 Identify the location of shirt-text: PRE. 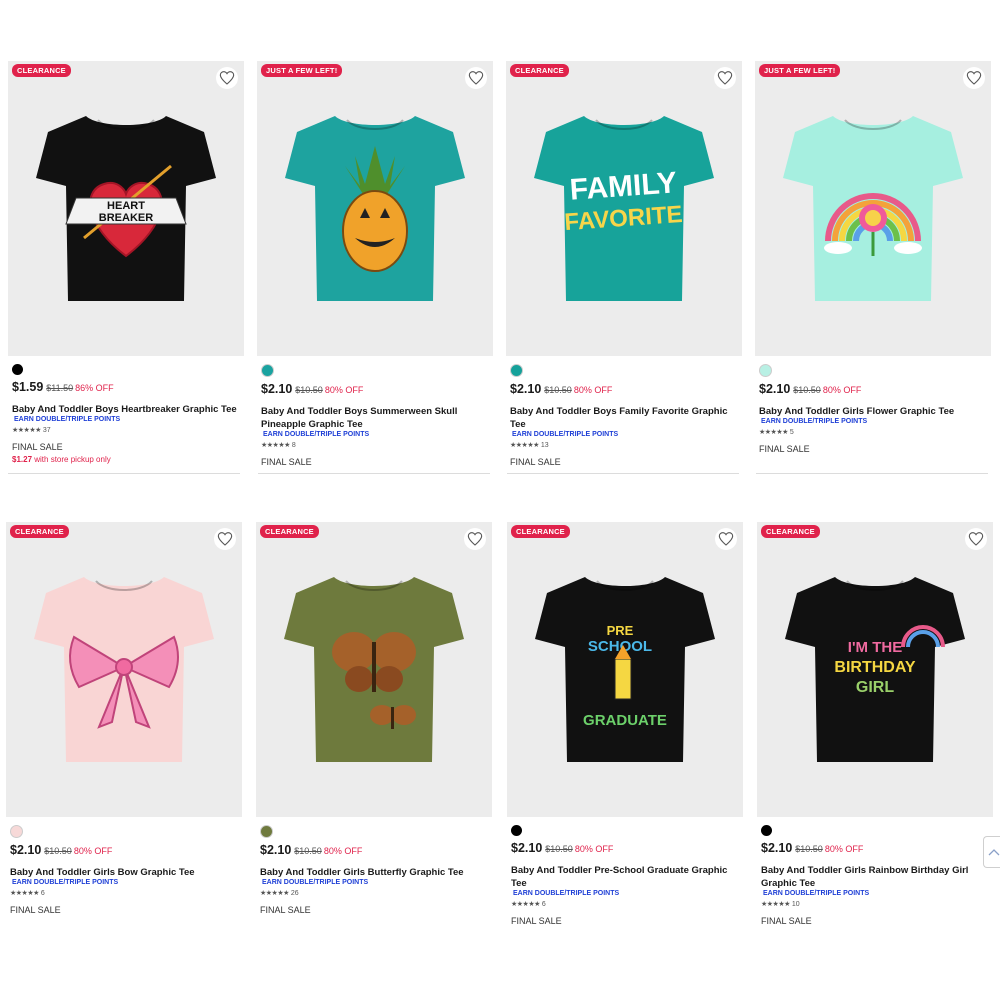
(620, 630).